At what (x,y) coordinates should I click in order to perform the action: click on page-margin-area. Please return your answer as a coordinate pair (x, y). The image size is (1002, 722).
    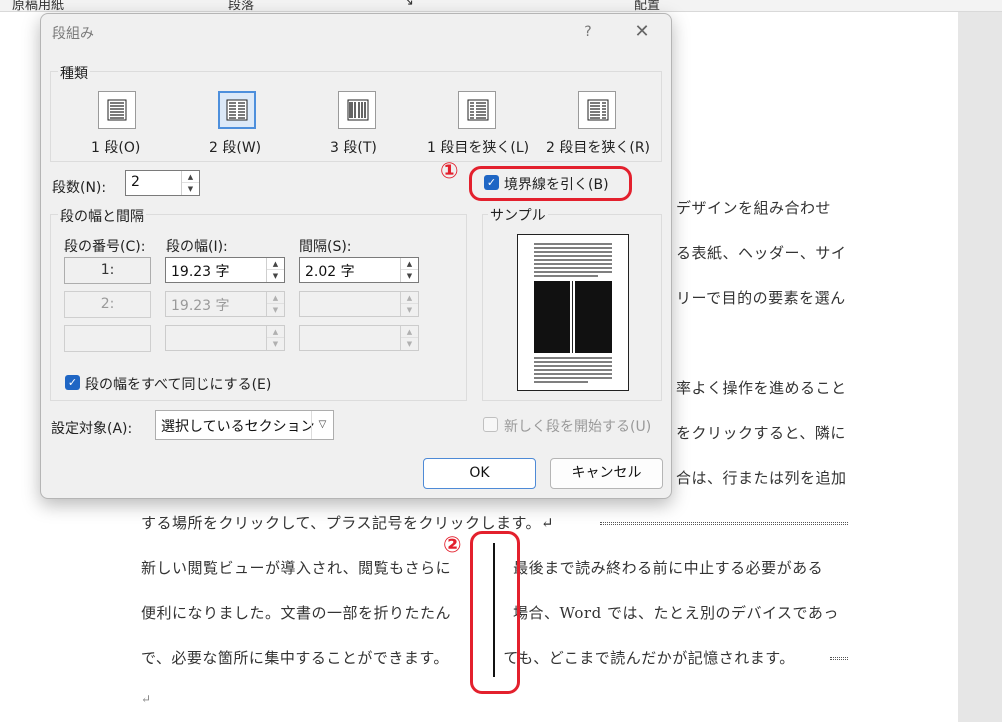
    Looking at the image, I should click on (980, 367).